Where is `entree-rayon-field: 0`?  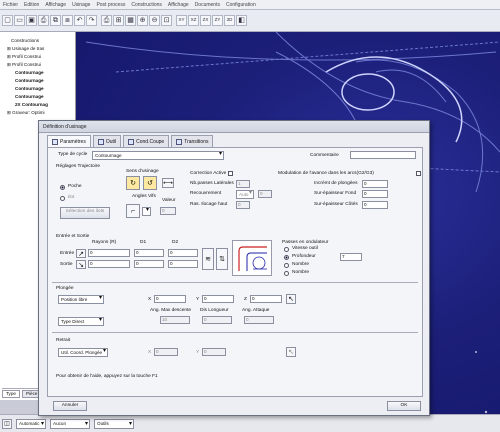
entree-rayon-field: 0 is located at coordinates (109, 253).